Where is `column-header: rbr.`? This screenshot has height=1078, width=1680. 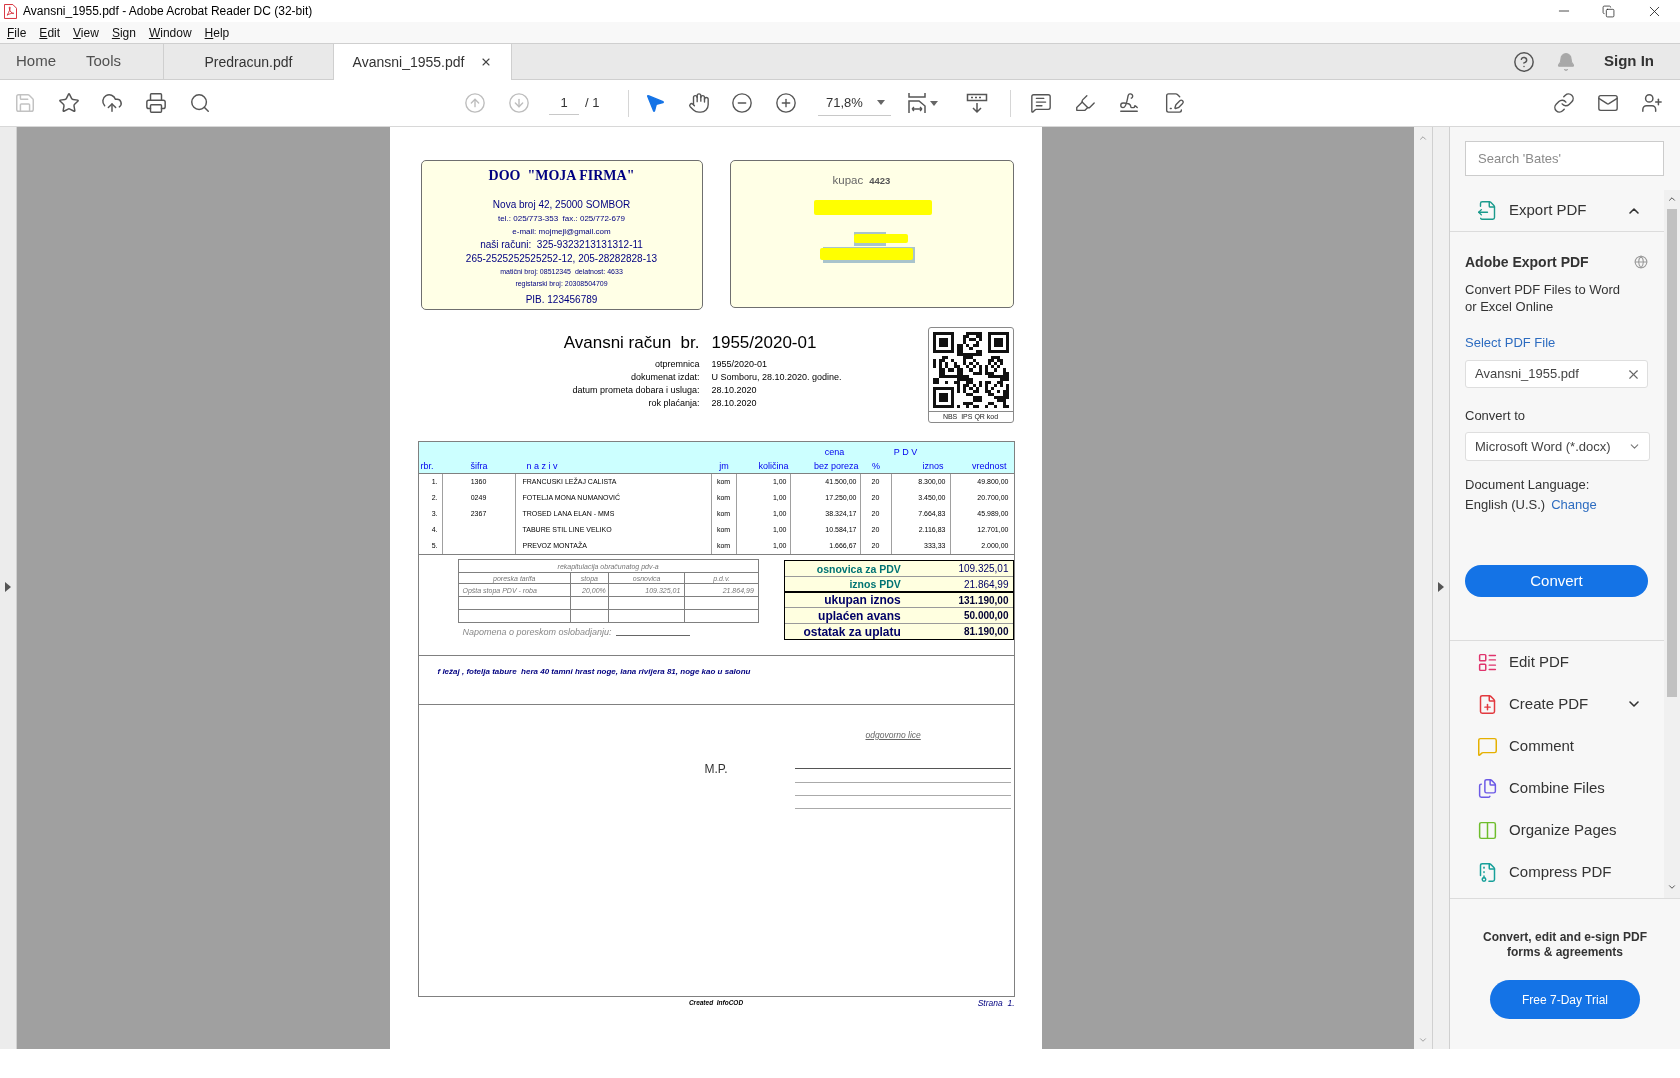
column-header: rbr. is located at coordinates (427, 466).